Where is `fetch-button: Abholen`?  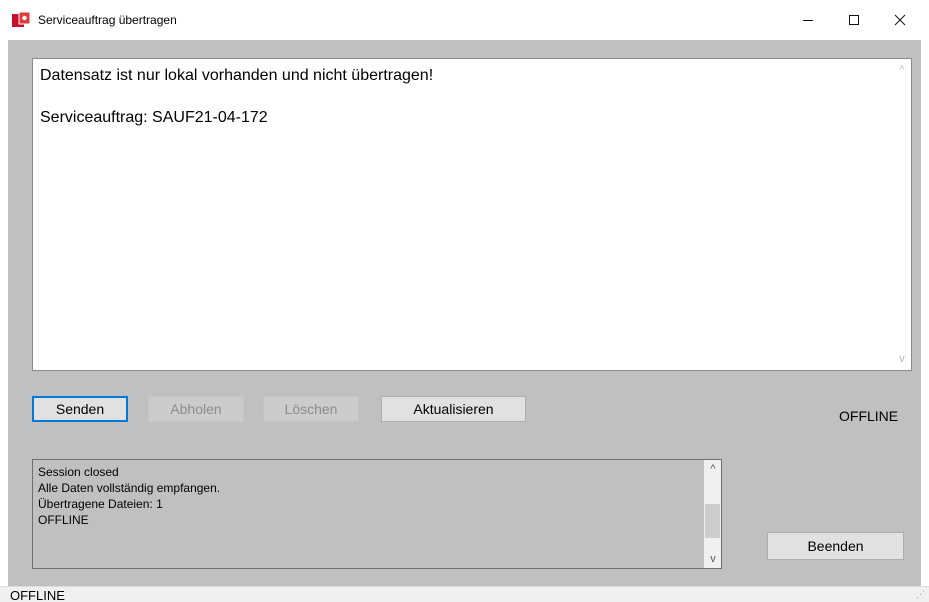 fetch-button: Abholen is located at coordinates (196, 409).